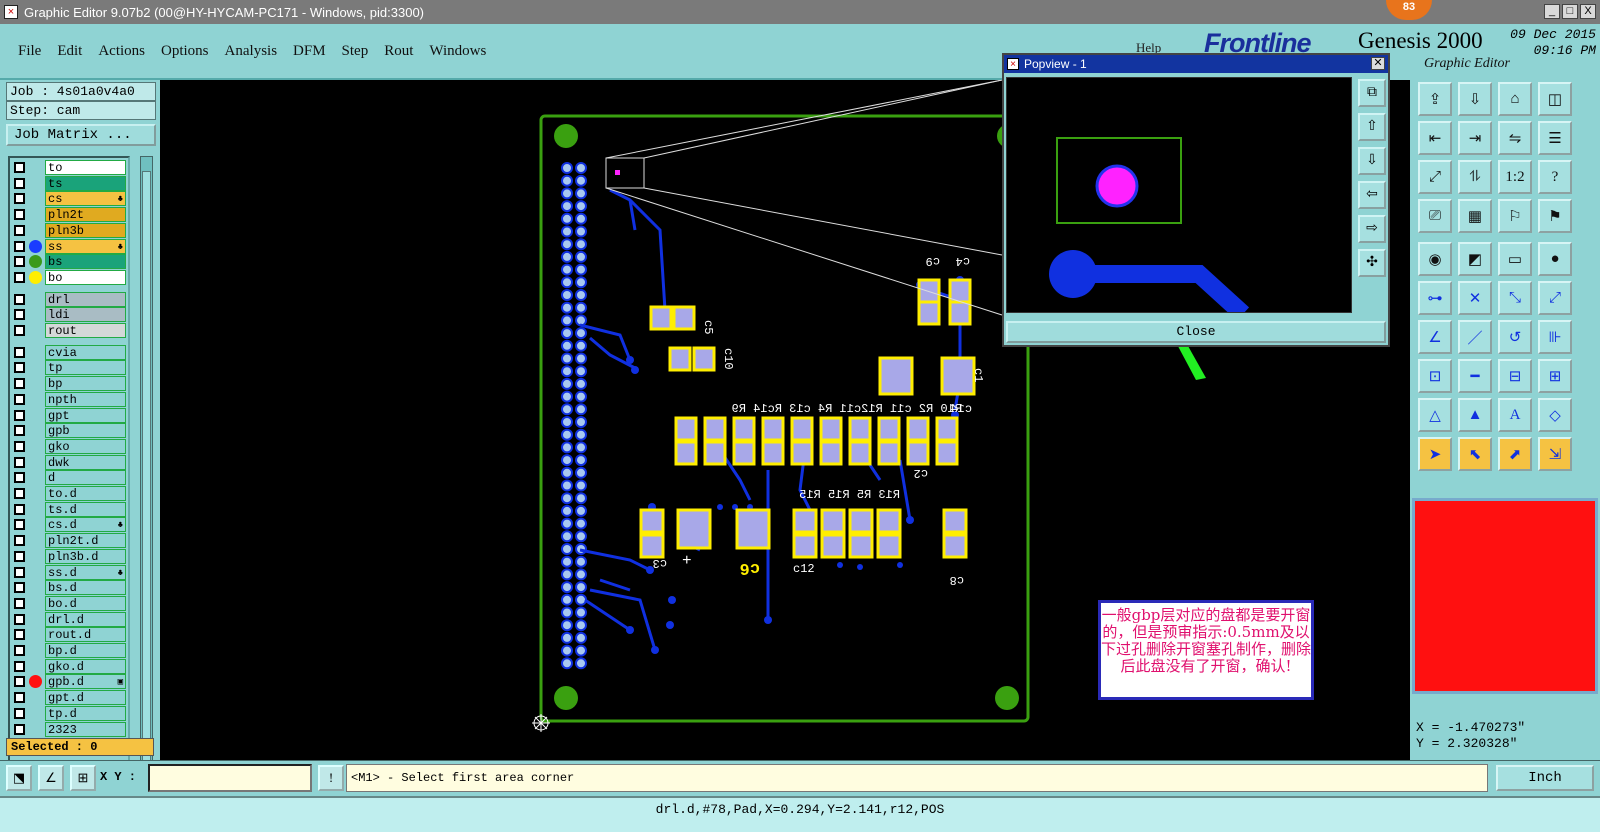 The image size is (1600, 832). What do you see at coordinates (1475, 337) in the screenshot?
I see `tool-26-icon: ／` at bounding box center [1475, 337].